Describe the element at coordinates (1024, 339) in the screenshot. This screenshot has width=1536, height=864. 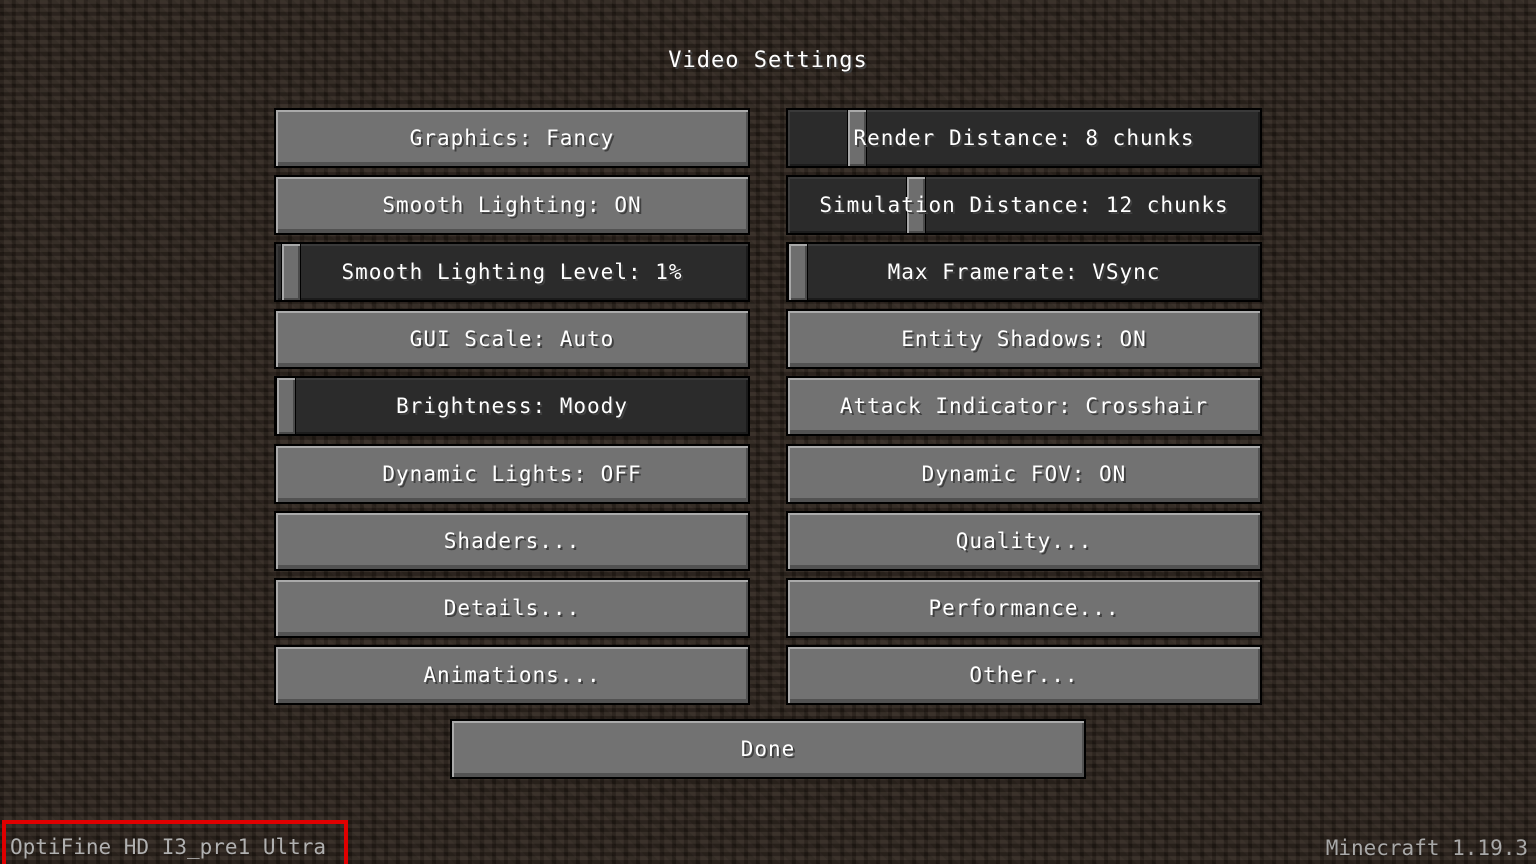
I see `entity-shadows-button: Entity Shadows: ON` at that location.